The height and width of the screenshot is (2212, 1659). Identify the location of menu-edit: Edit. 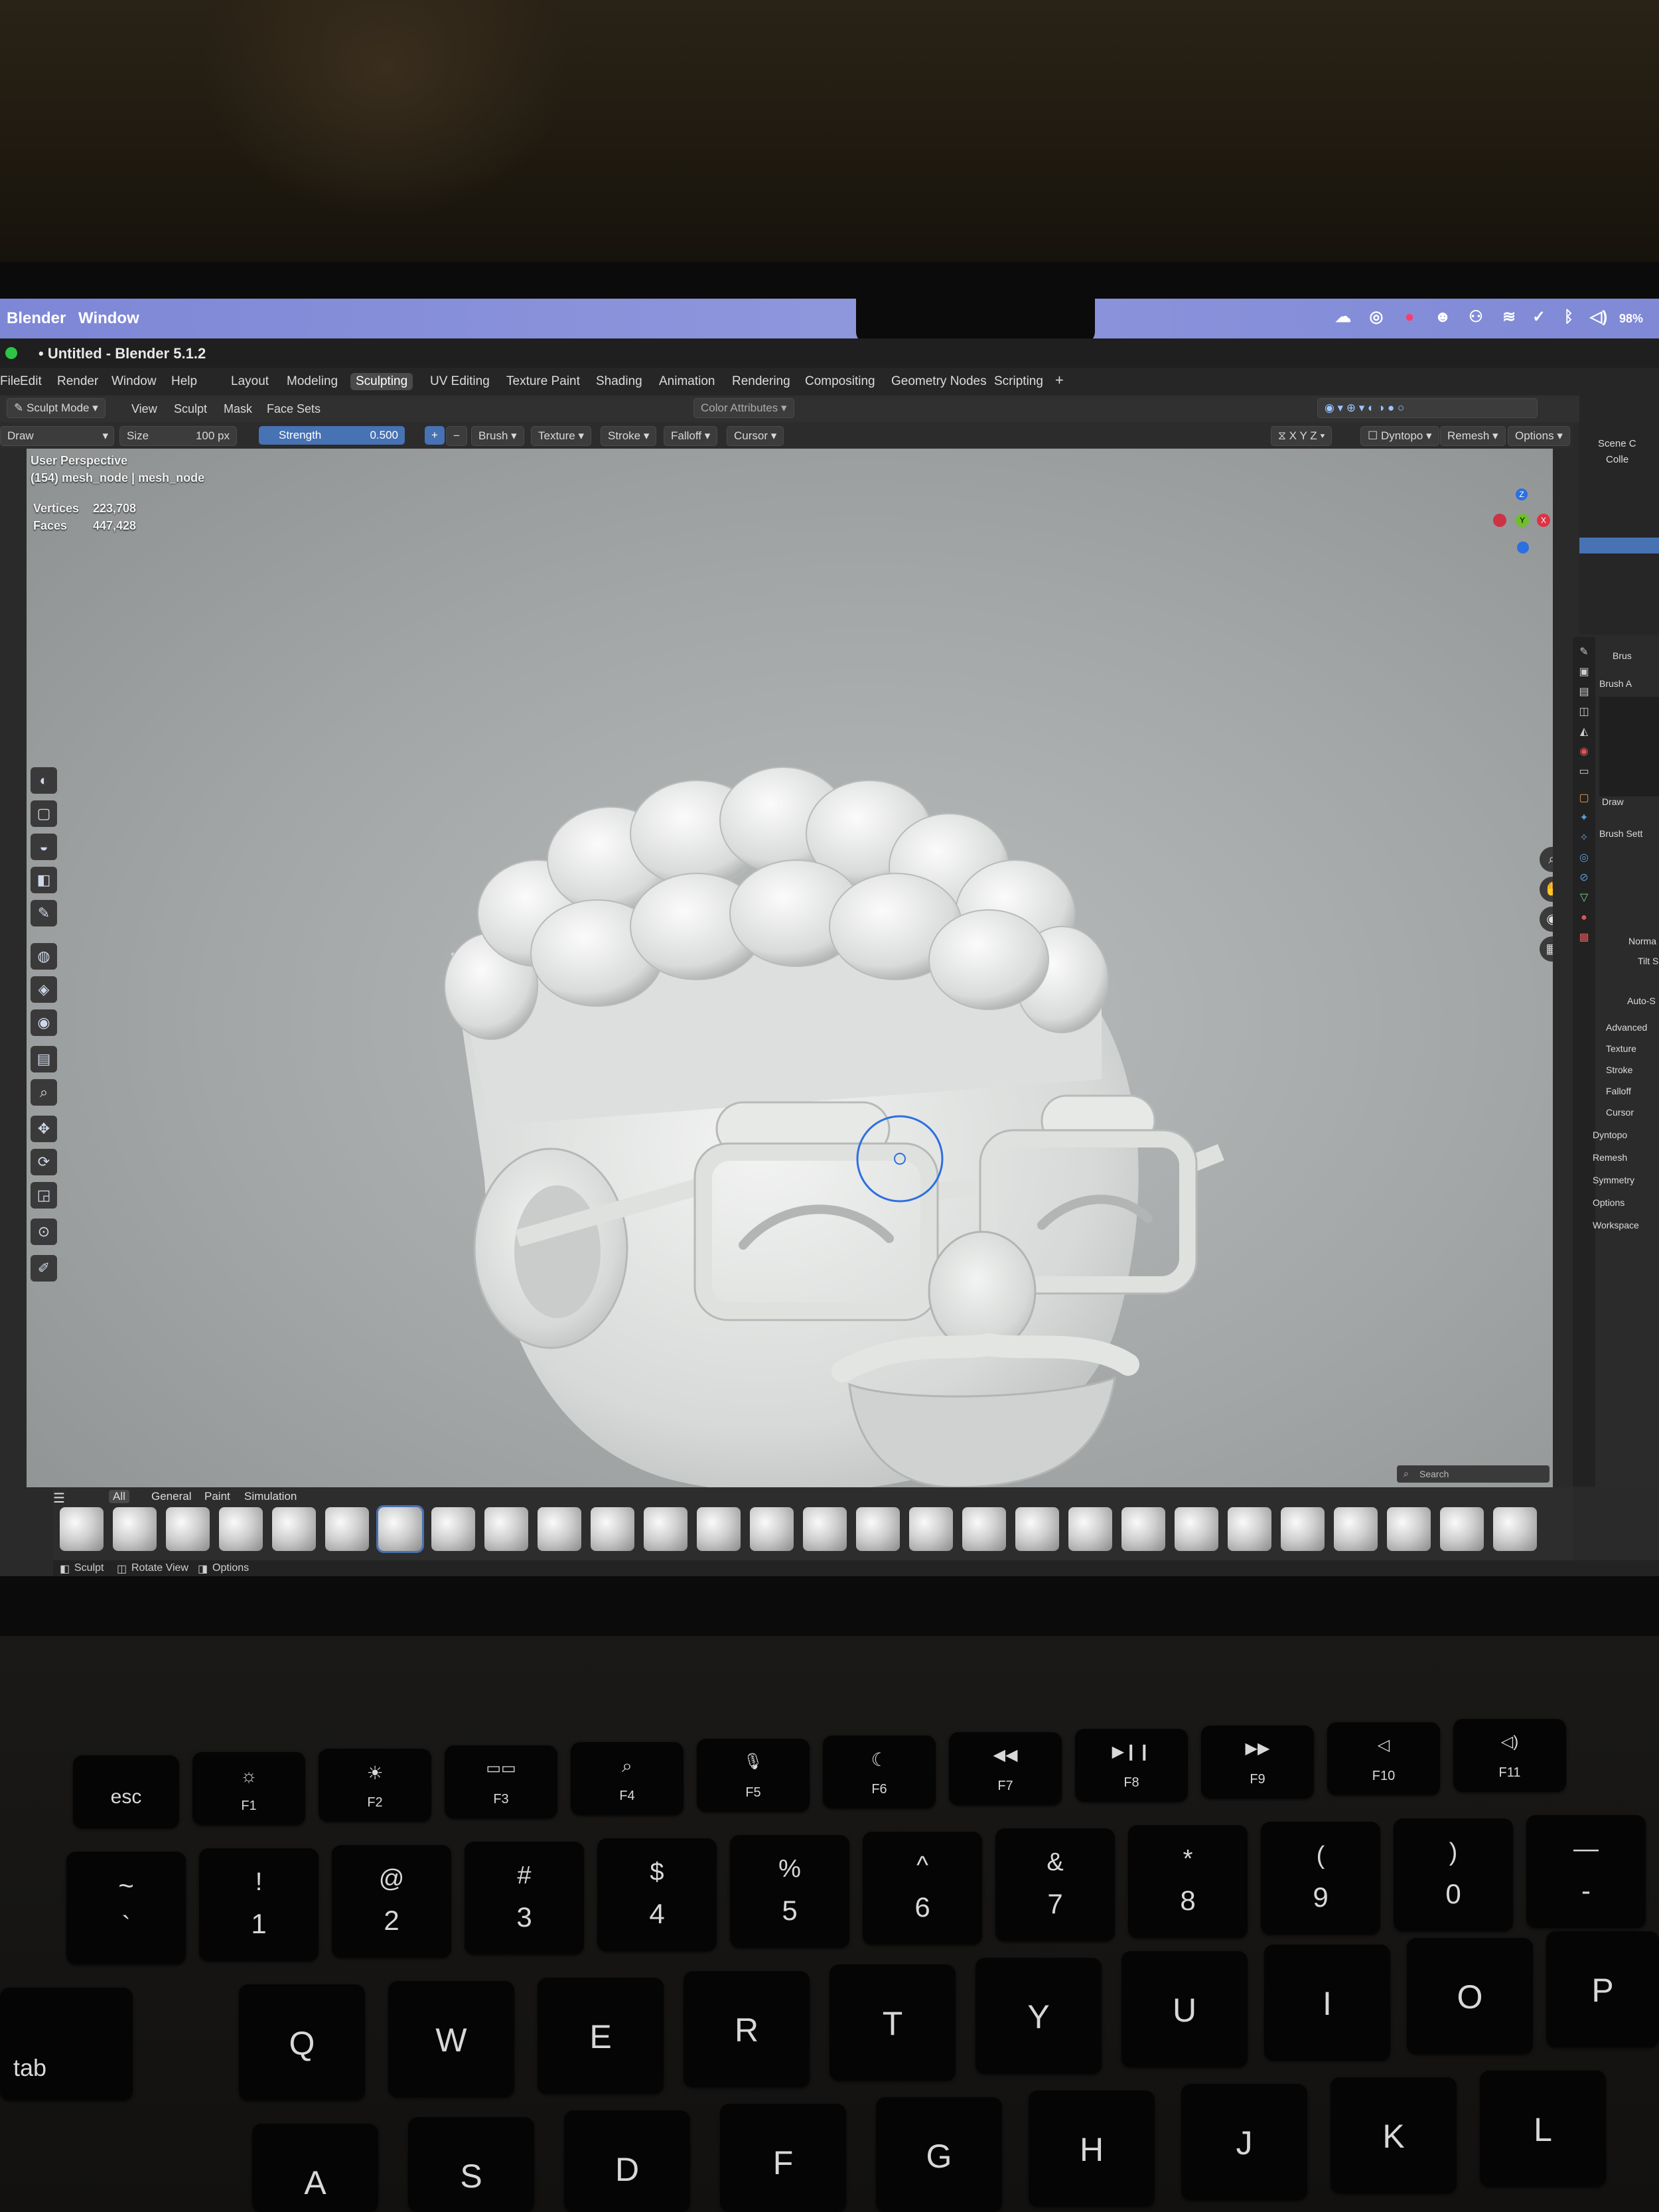
(31, 382).